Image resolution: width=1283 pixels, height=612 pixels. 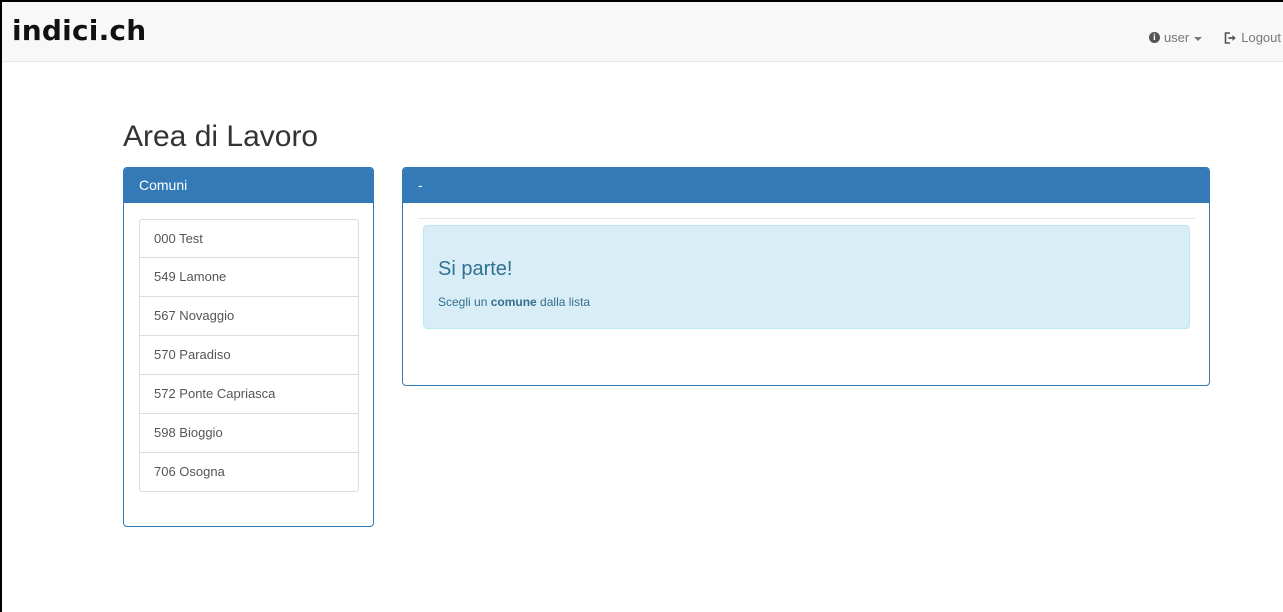 I want to click on list-item-567-novaggio: 567 Novaggio, so click(x=249, y=316).